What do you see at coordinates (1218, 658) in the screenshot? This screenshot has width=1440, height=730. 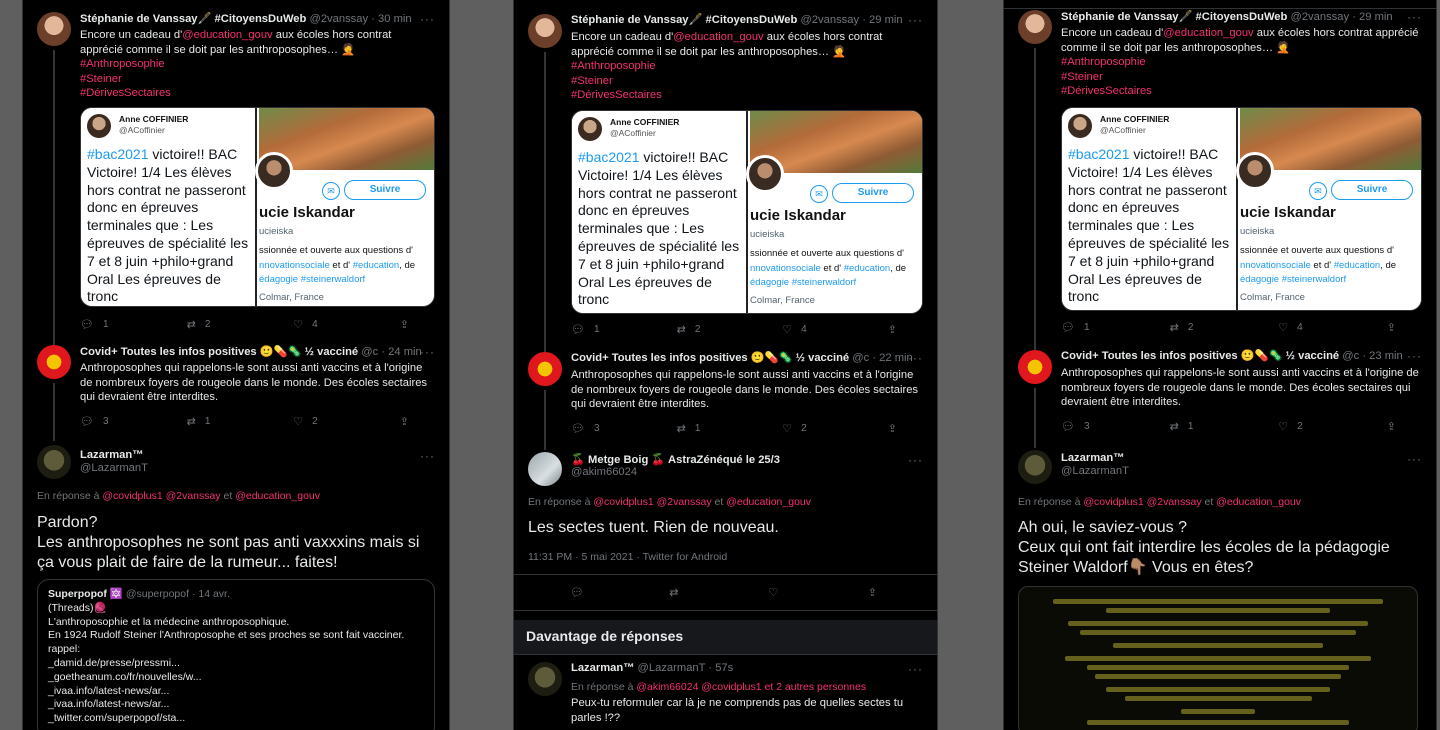 I see `document-image` at bounding box center [1218, 658].